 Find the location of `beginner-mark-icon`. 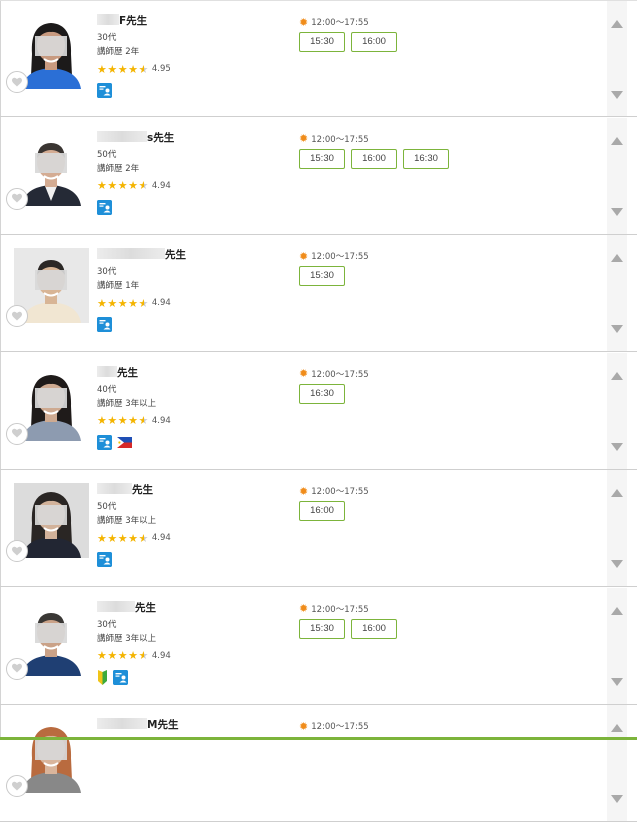

beginner-mark-icon is located at coordinates (102, 677).